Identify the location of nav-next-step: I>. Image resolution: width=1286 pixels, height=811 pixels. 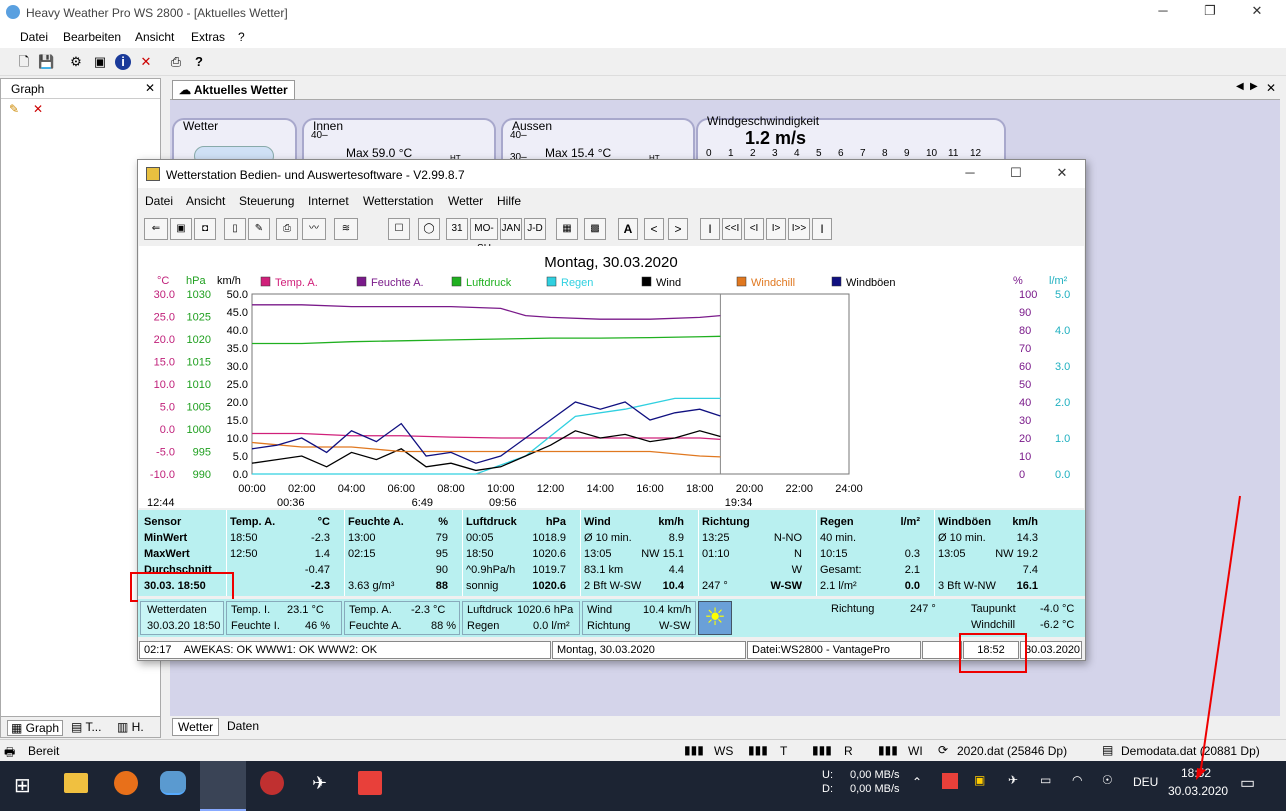
(776, 229).